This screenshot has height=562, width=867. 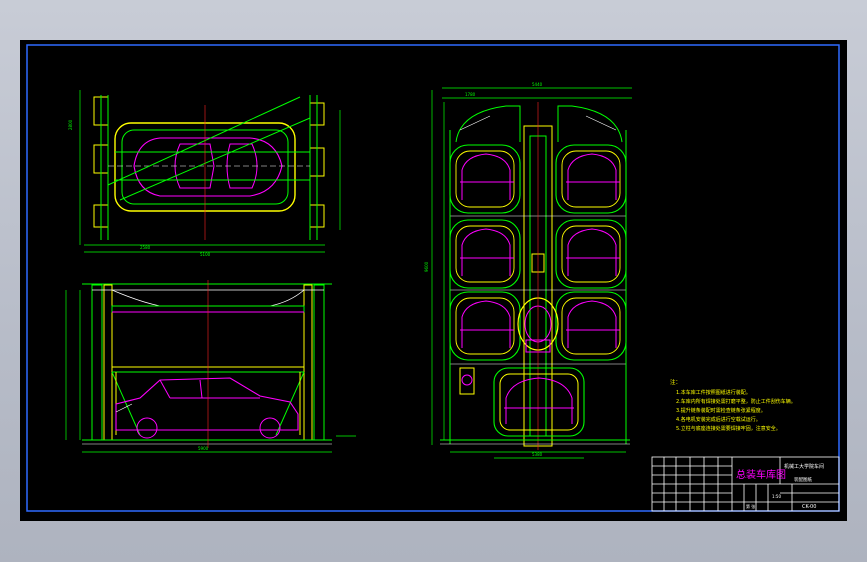 What do you see at coordinates (728, 428) in the screenshot?
I see `note-5: 5.立柱与底座连接处需要焊接牢固，注意安全。` at bounding box center [728, 428].